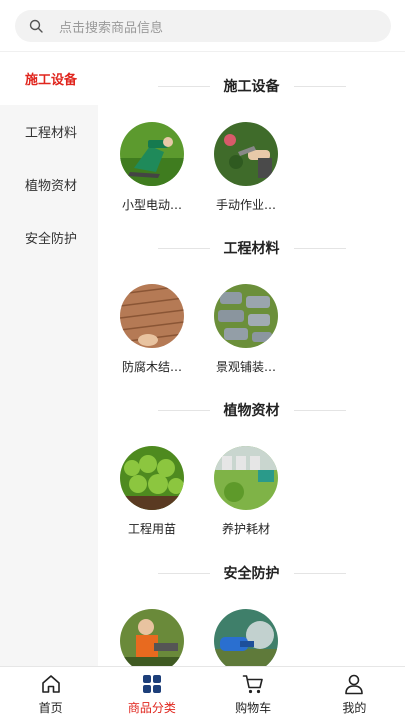 This screenshot has width=405, height=720. I want to click on sidebar-item-safety-protection: 安全防护, so click(49, 237).